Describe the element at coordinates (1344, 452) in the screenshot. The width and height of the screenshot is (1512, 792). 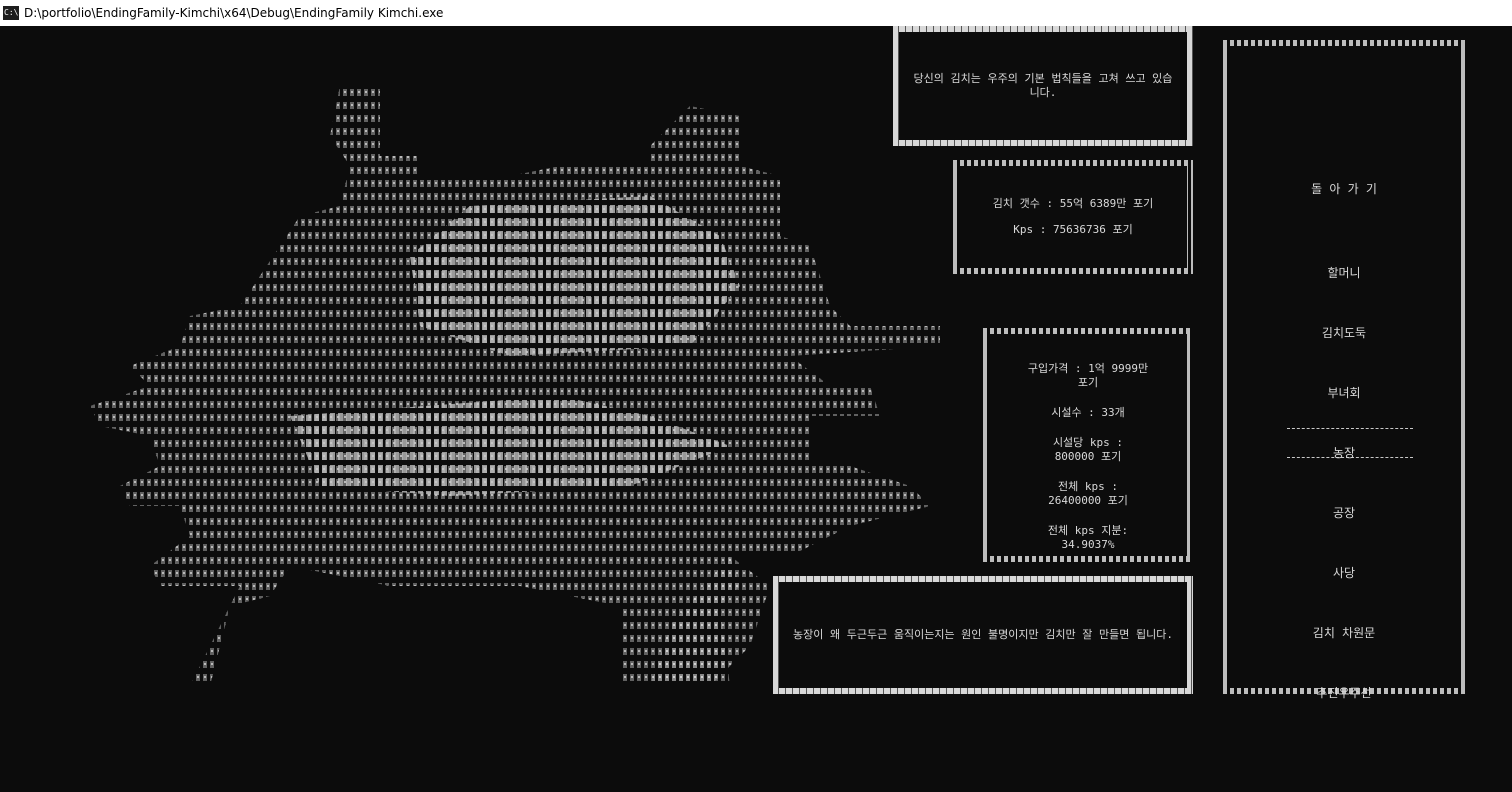
I see `menu-item-farm: 농장` at that location.